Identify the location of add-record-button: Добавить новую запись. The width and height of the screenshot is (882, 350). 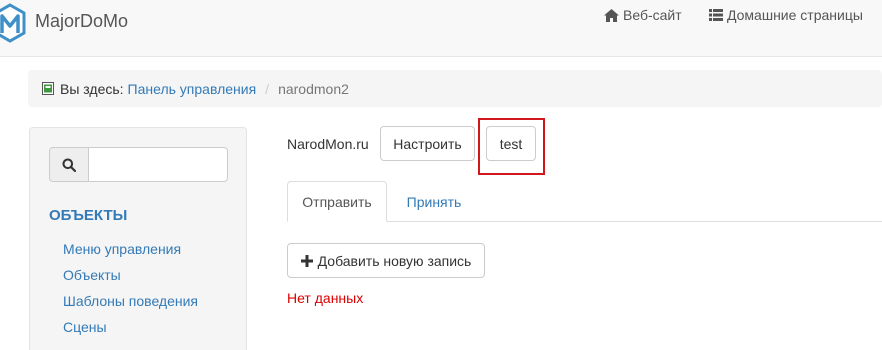
(386, 260).